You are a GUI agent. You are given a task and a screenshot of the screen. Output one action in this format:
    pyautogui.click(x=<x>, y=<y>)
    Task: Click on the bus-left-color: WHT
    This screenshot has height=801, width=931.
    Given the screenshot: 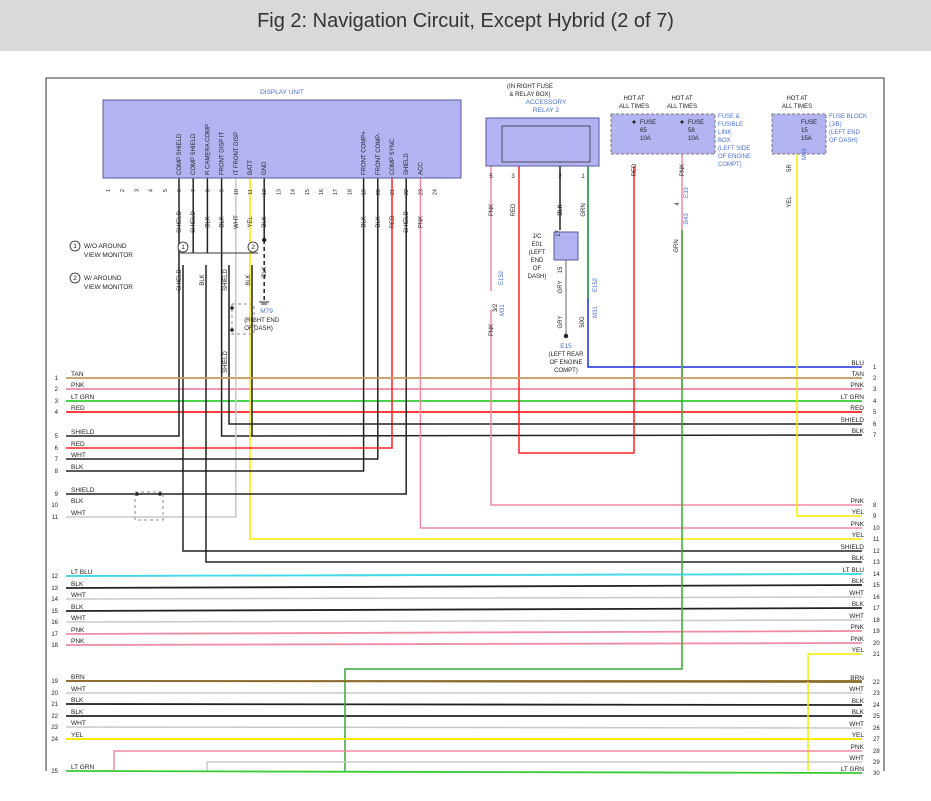 What is the action you would take?
    pyautogui.click(x=78, y=723)
    